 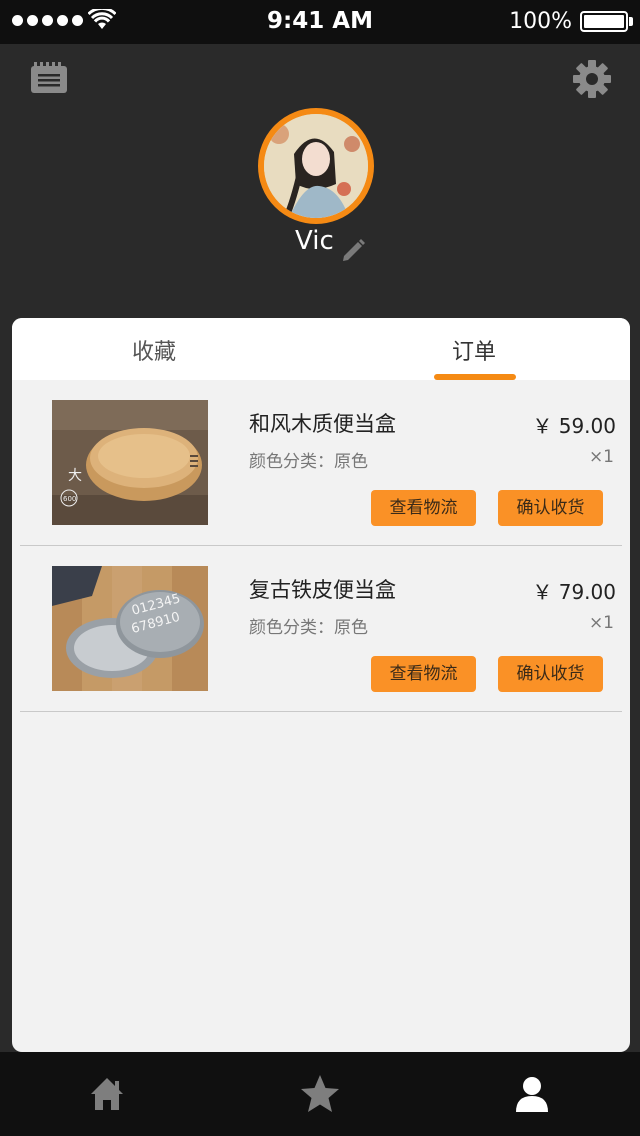 What do you see at coordinates (75, 476) in the screenshot?
I see `product-image-caption: 大` at bounding box center [75, 476].